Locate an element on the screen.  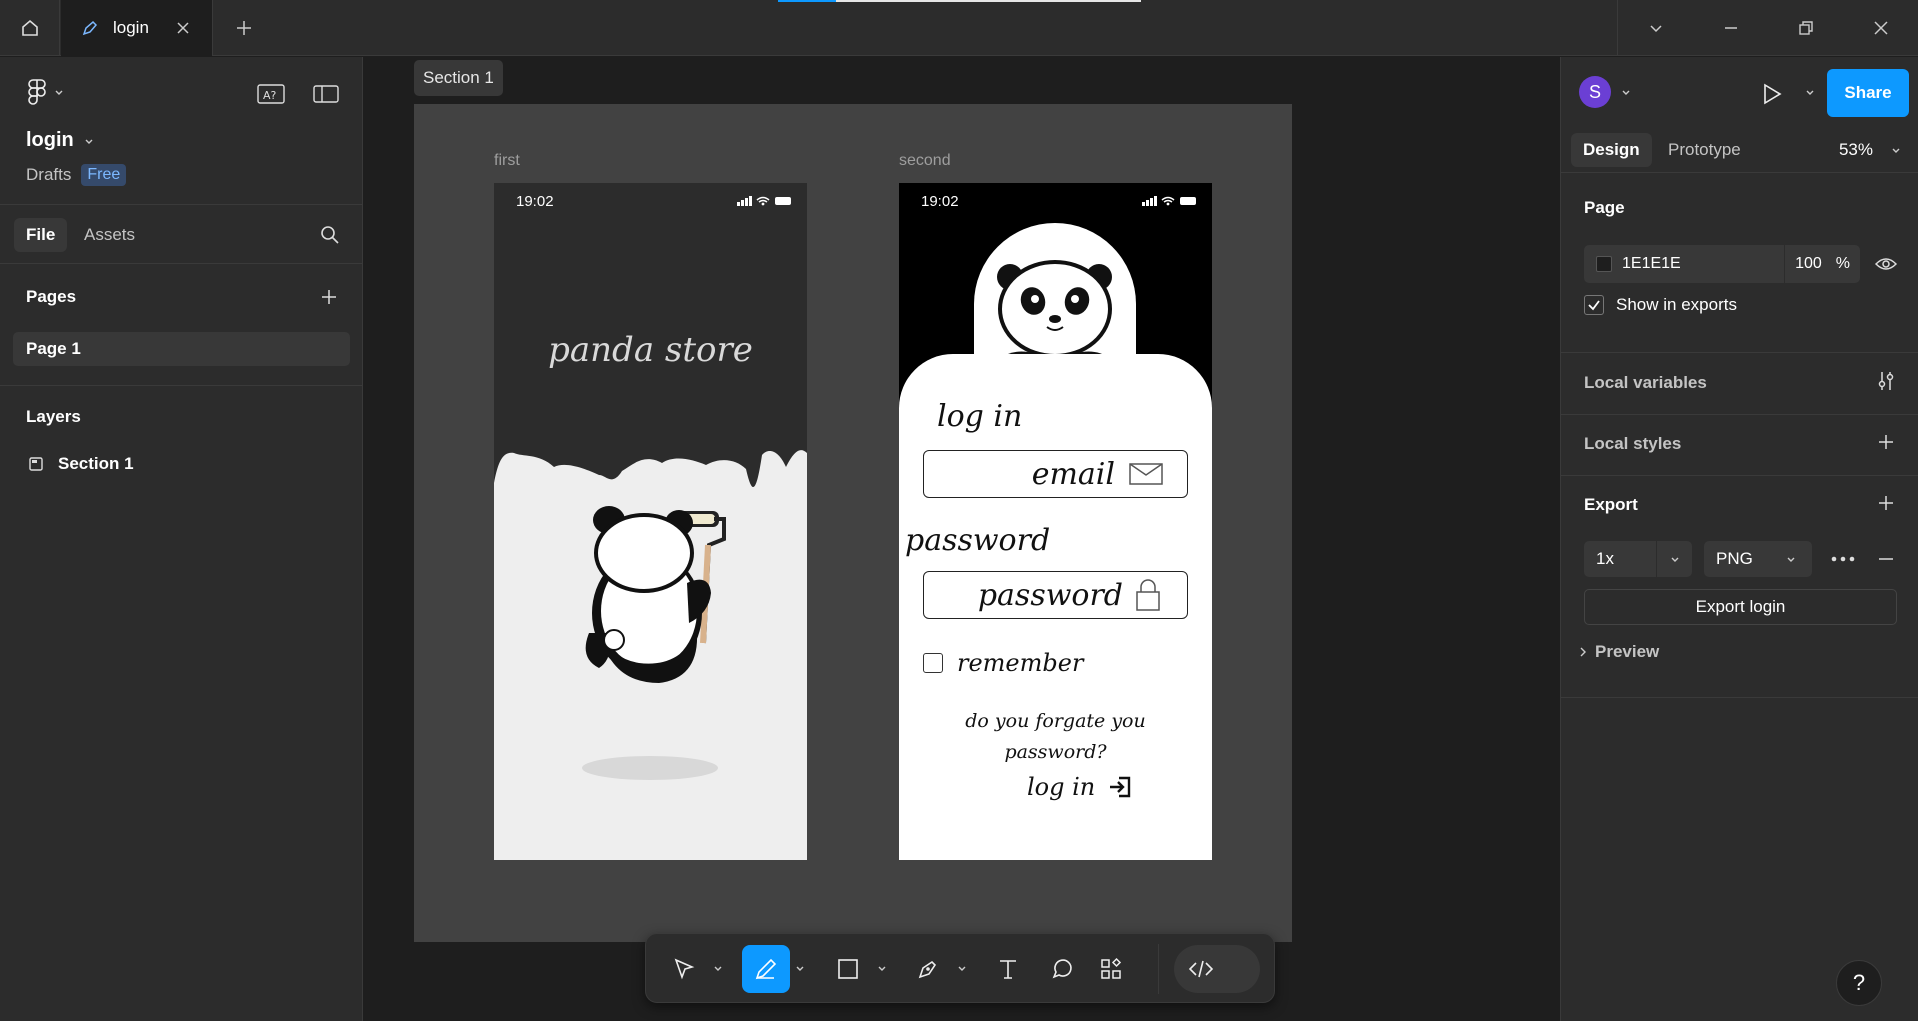
opacity-field: 100 % is located at coordinates (1822, 264).